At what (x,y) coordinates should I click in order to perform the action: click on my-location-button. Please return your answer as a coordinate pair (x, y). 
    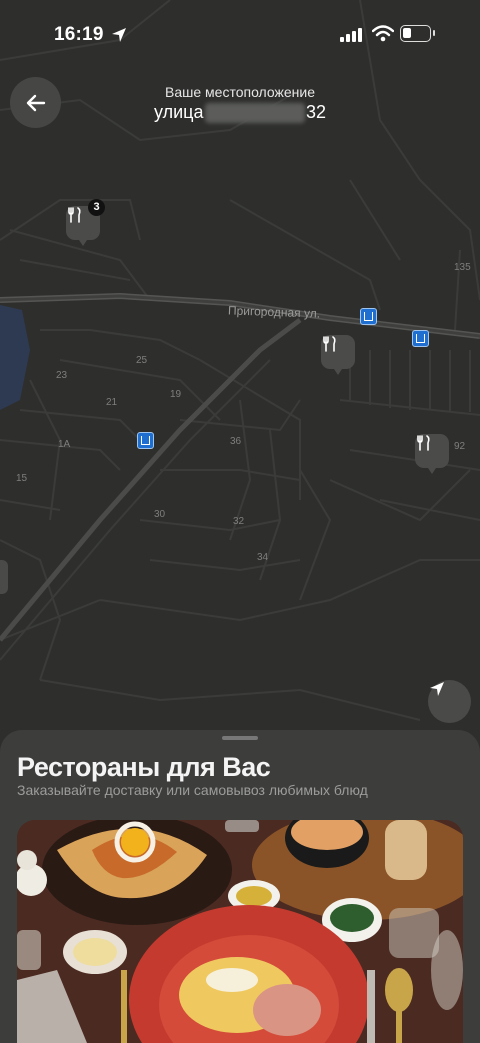
    Looking at the image, I should click on (449, 701).